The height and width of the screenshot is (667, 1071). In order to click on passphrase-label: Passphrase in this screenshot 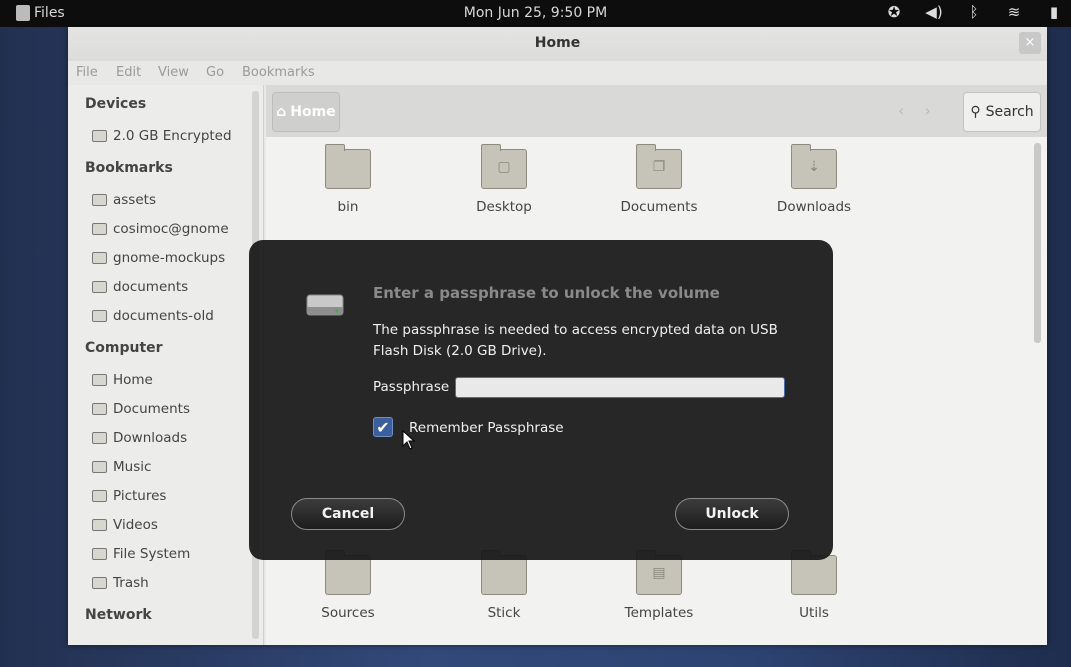, I will do `click(411, 387)`.